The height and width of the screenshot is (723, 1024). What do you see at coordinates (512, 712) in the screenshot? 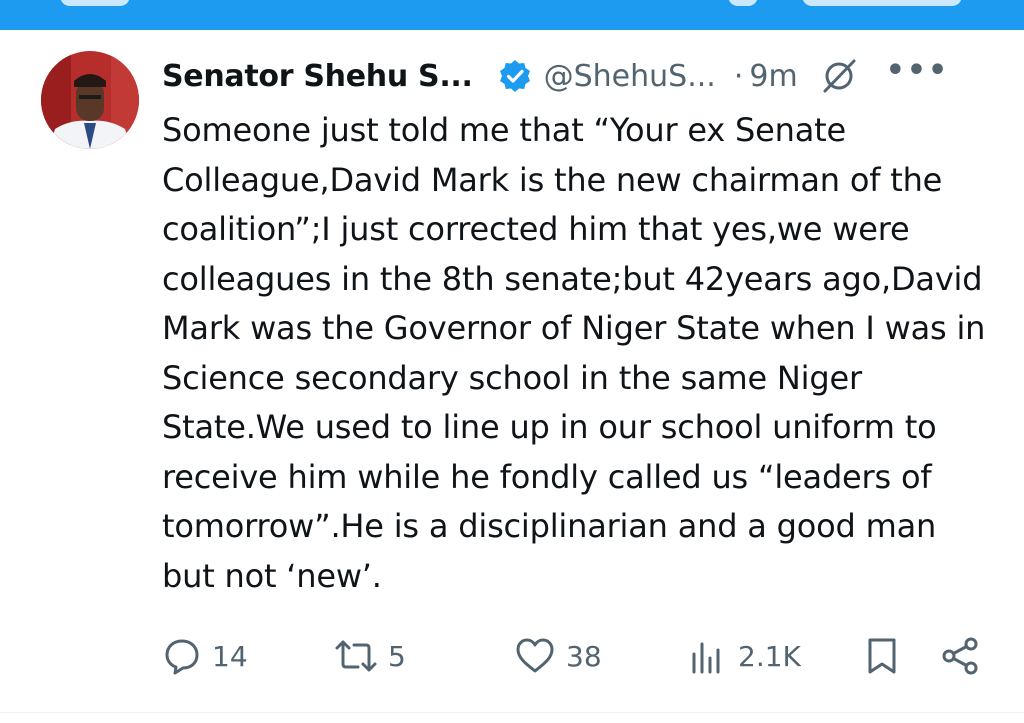
I see `divider` at bounding box center [512, 712].